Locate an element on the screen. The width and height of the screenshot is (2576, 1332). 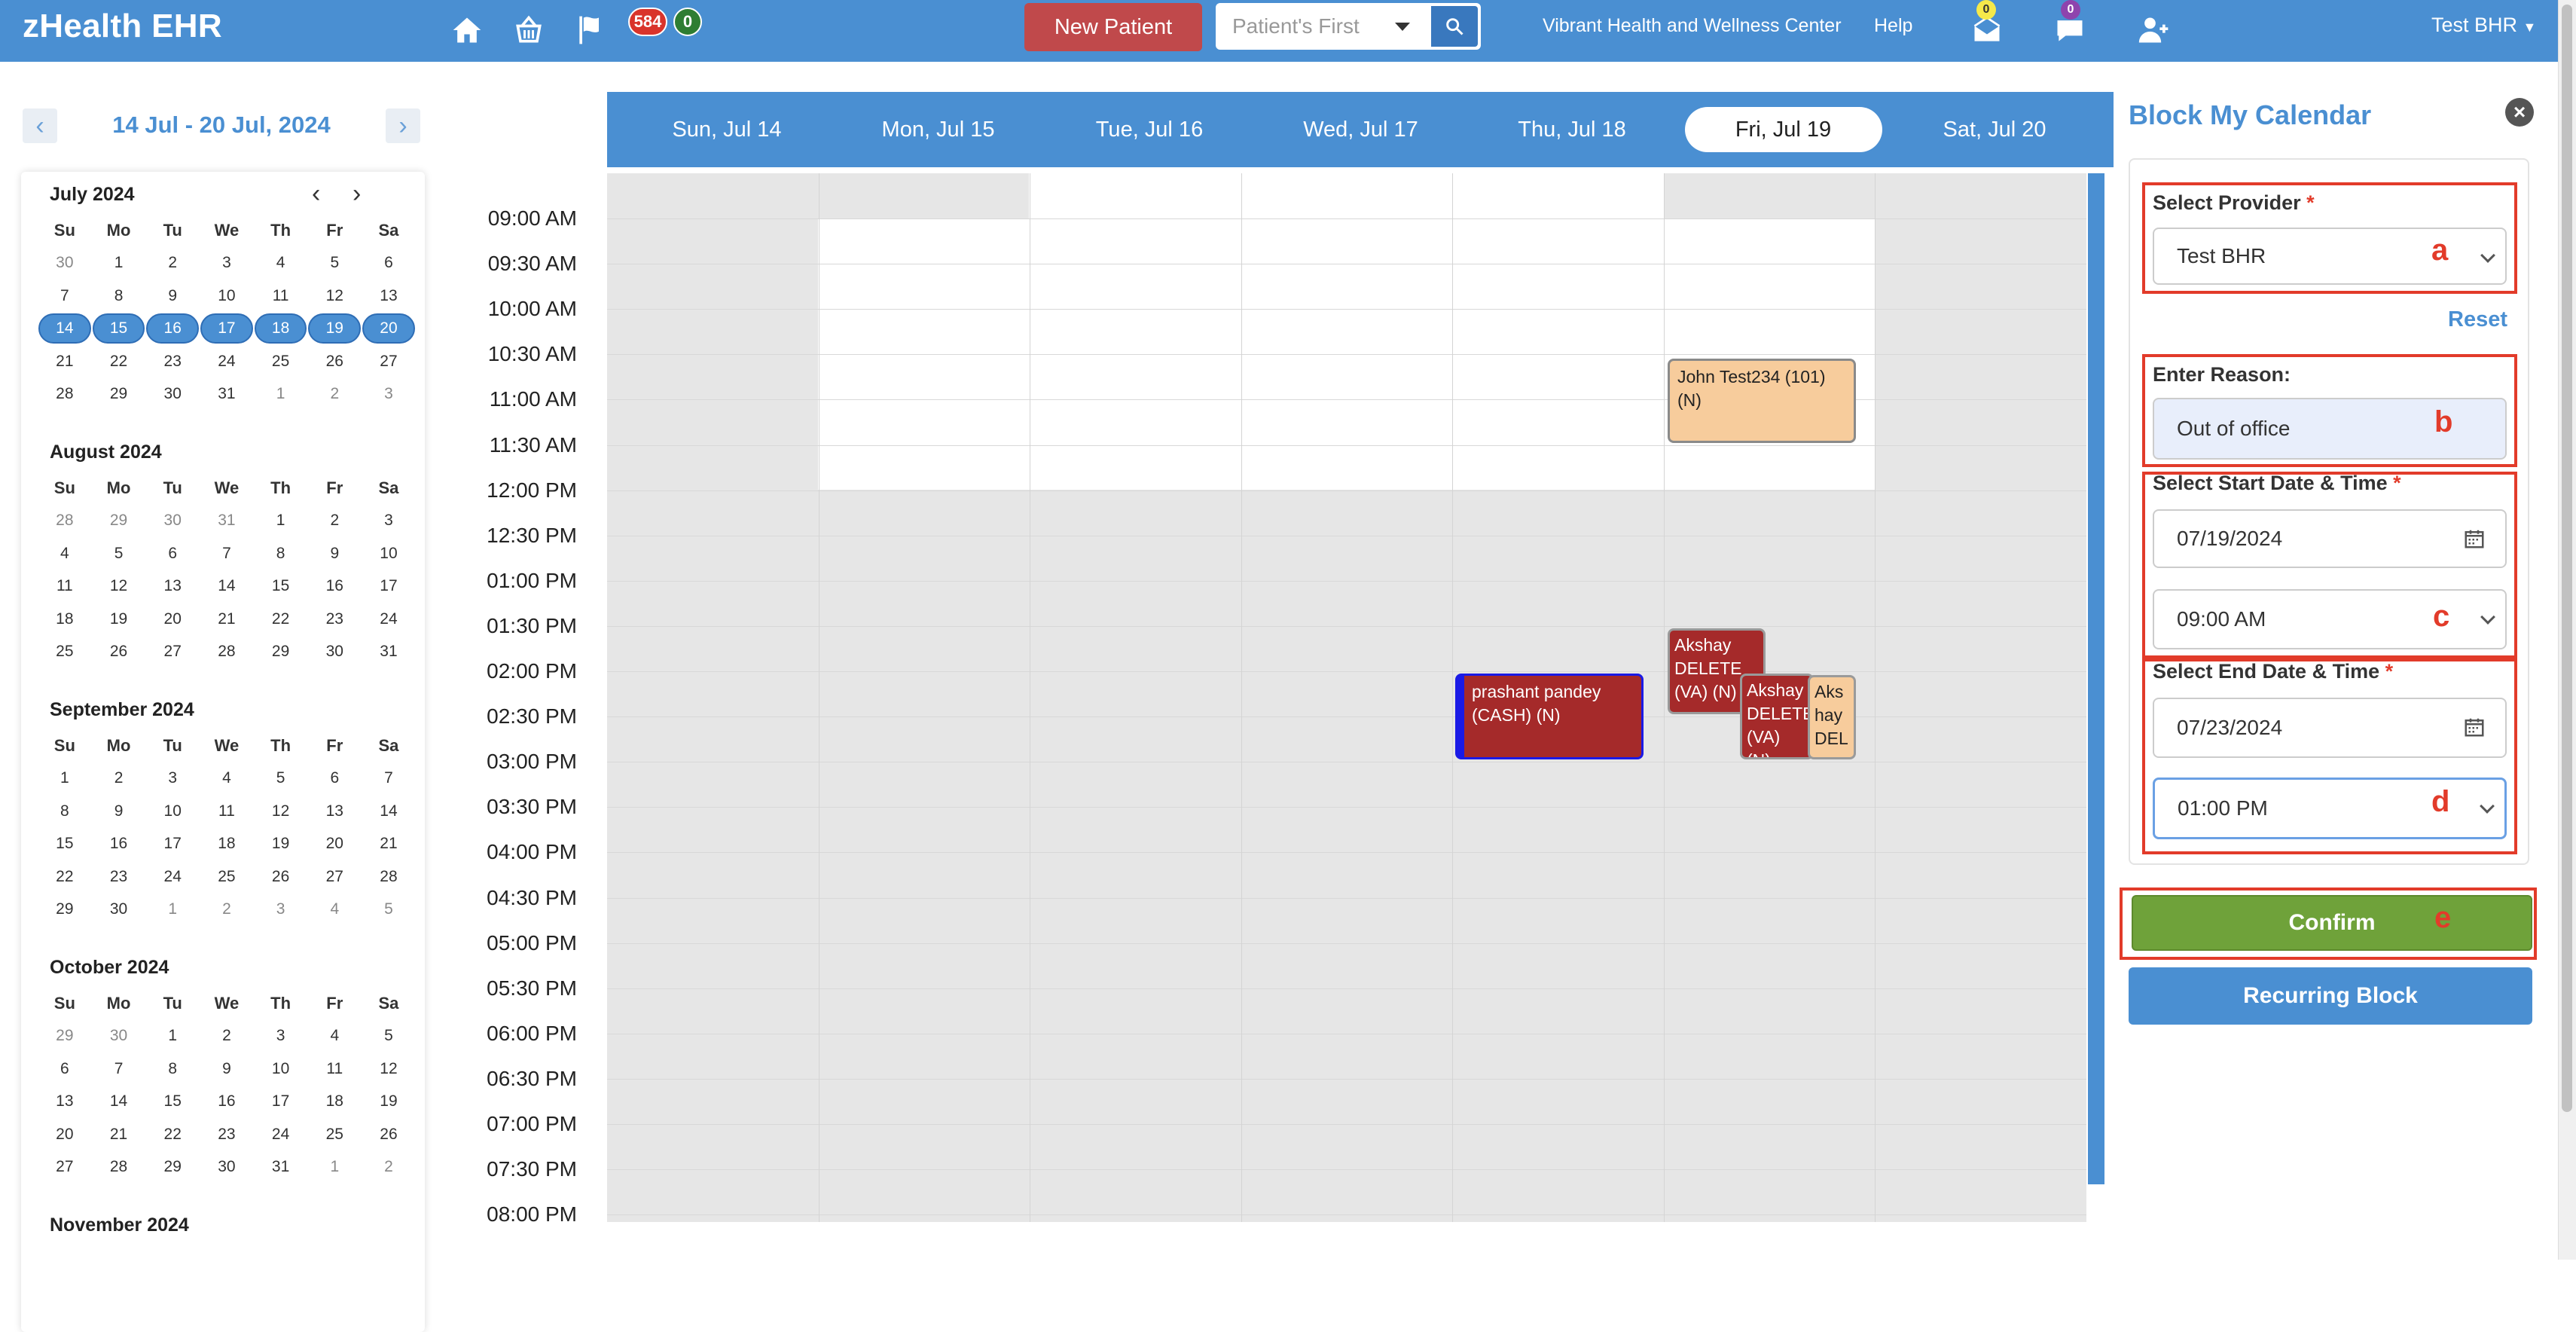
end-date-input: 07/23/2024 is located at coordinates (2330, 728).